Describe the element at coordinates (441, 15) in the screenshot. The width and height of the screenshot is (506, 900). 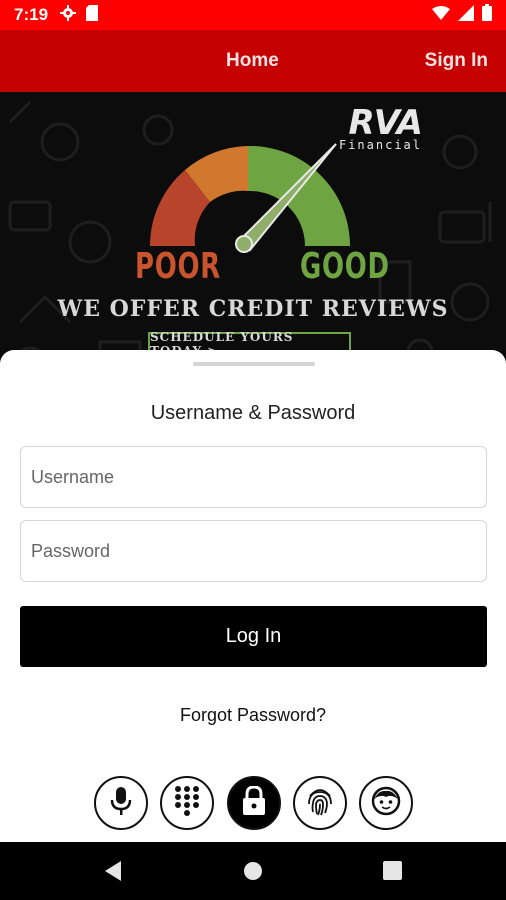
I see `wifi-icon` at that location.